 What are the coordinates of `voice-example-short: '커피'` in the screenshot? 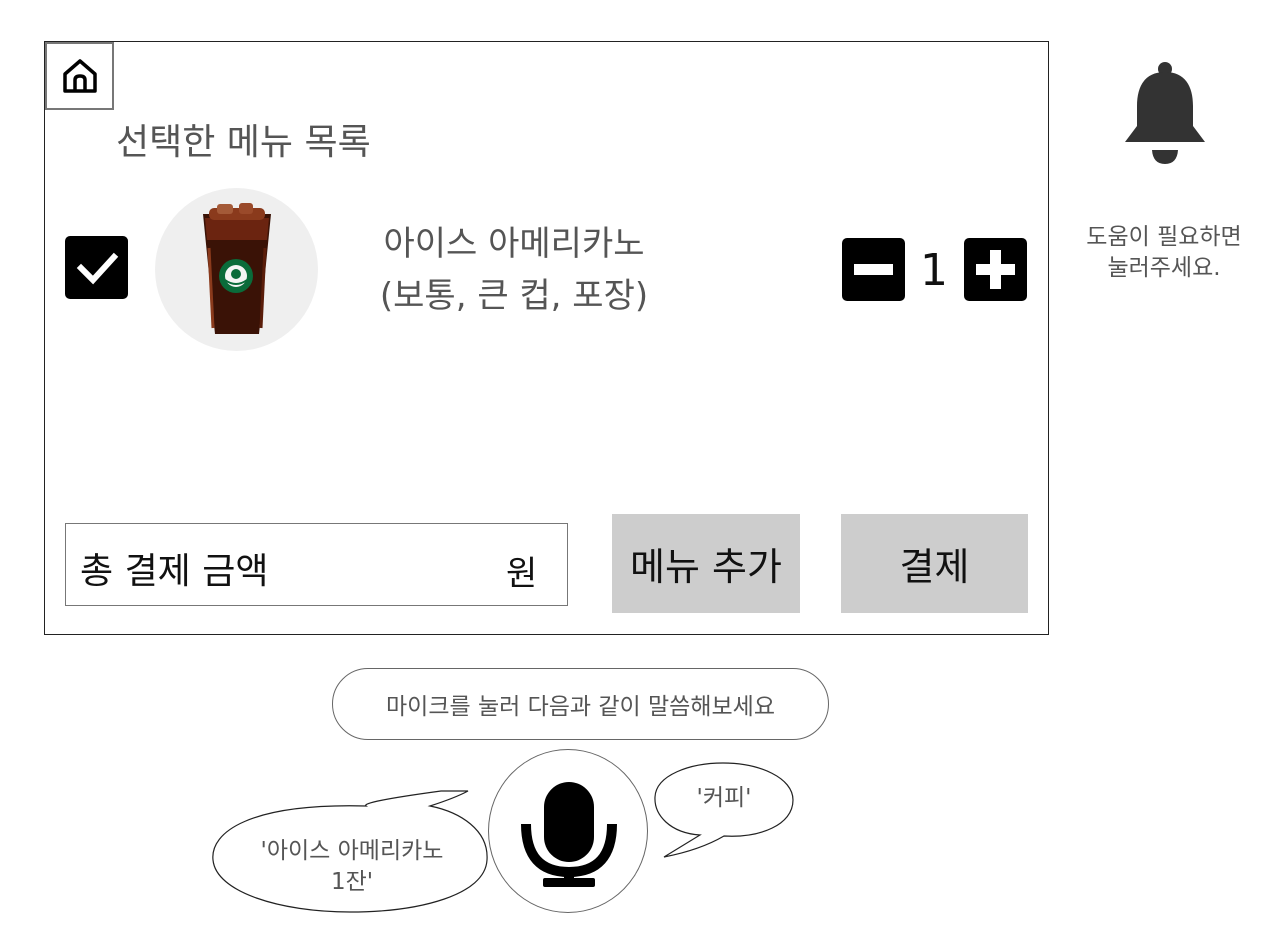 It's located at (724, 798).